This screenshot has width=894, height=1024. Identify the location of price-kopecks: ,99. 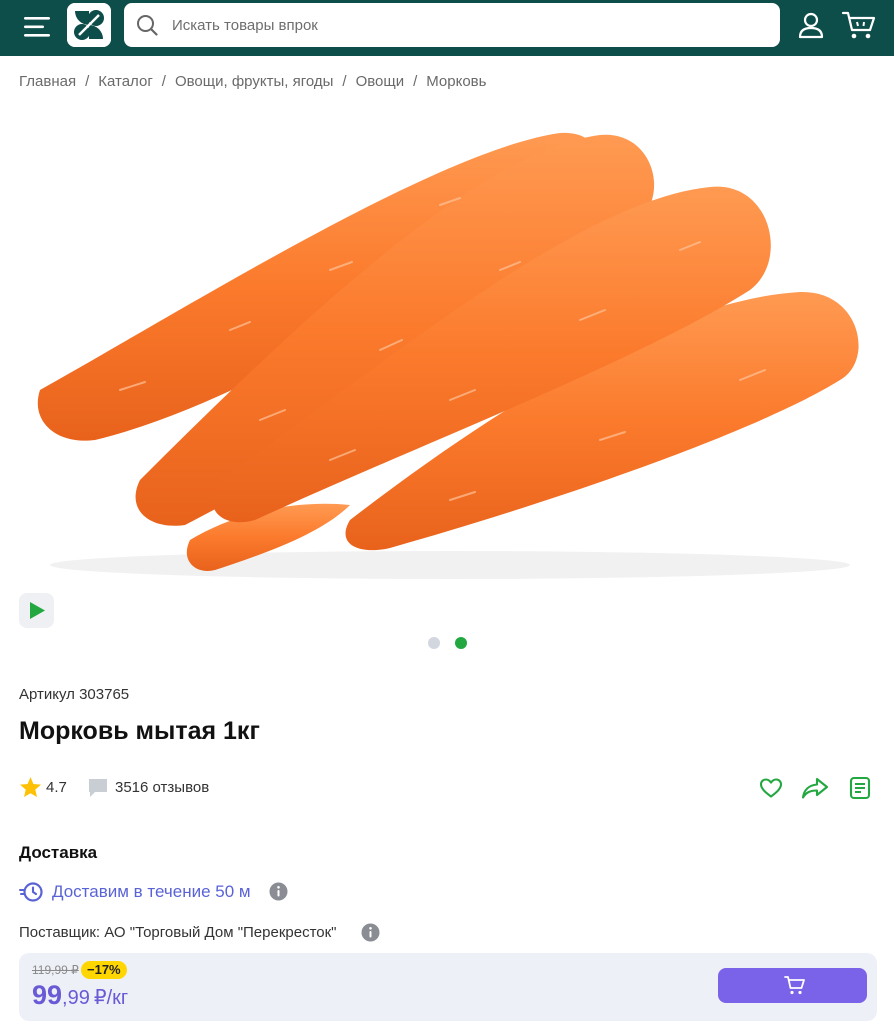
(76, 998).